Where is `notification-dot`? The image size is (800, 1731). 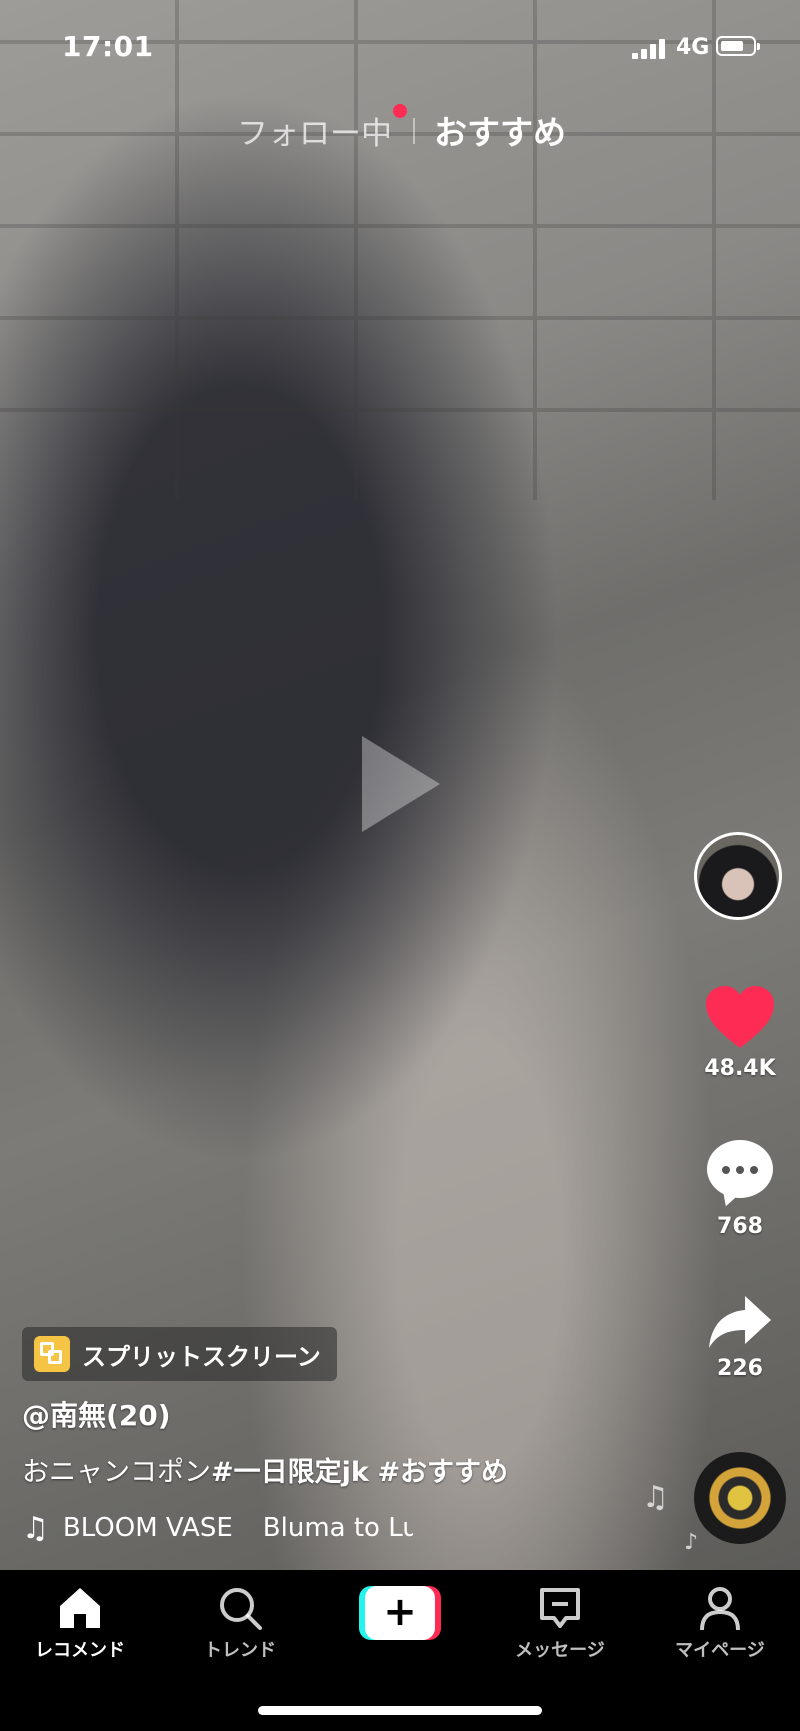
notification-dot is located at coordinates (400, 111).